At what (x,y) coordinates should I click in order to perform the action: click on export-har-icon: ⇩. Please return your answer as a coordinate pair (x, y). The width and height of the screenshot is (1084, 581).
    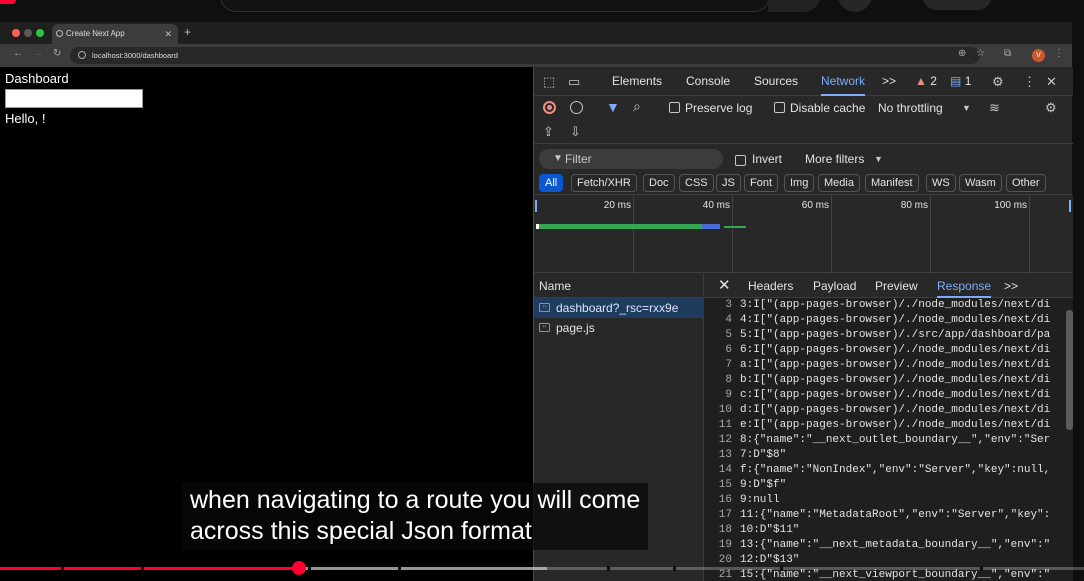
    Looking at the image, I should click on (575, 131).